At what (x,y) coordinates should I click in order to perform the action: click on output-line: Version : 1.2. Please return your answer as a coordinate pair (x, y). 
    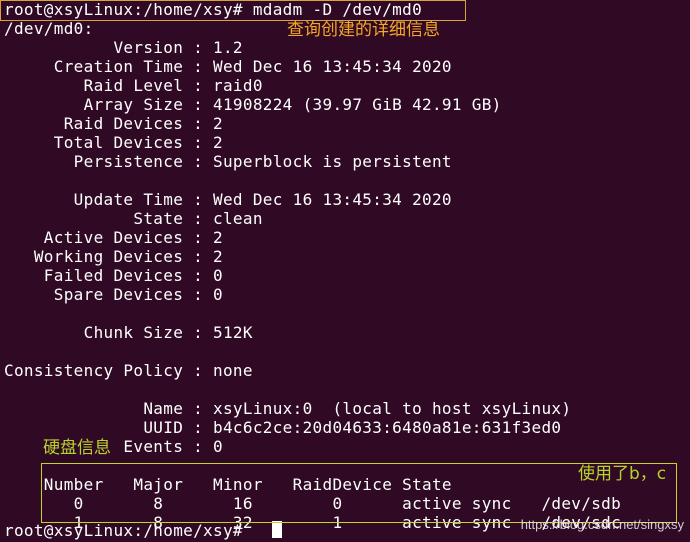
    Looking at the image, I should click on (123, 47).